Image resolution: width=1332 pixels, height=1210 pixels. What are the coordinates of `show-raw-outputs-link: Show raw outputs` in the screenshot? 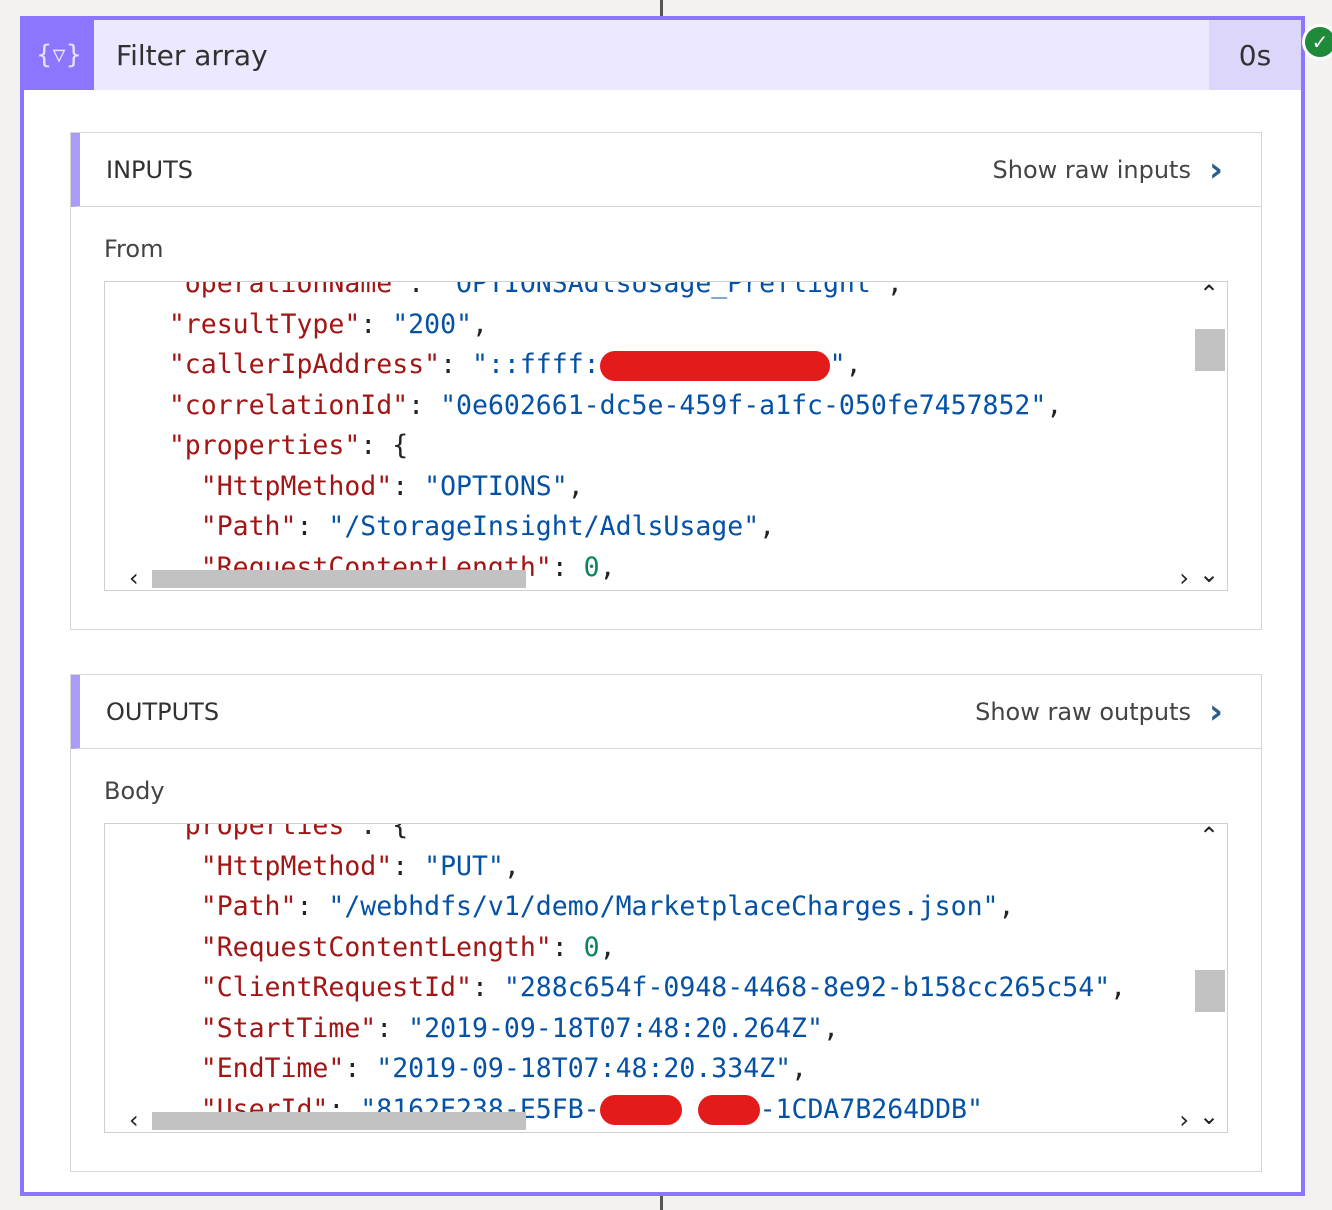 It's located at (1083, 712).